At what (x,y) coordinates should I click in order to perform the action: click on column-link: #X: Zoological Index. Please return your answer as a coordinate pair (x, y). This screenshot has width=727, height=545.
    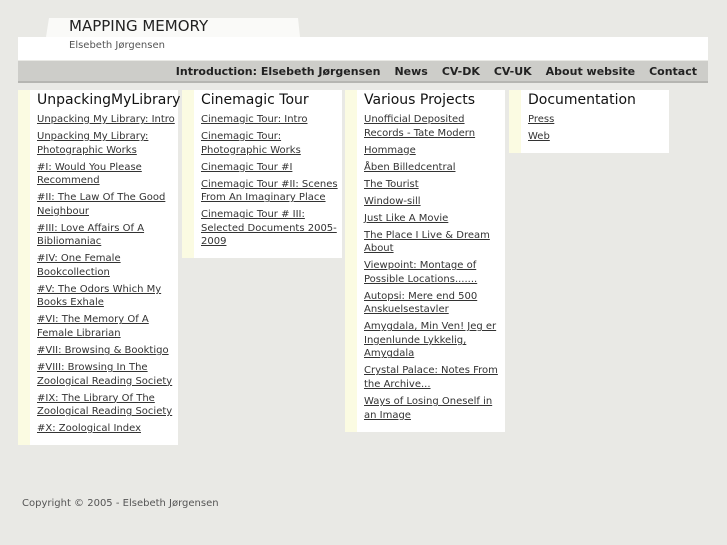
    Looking at the image, I should click on (107, 429).